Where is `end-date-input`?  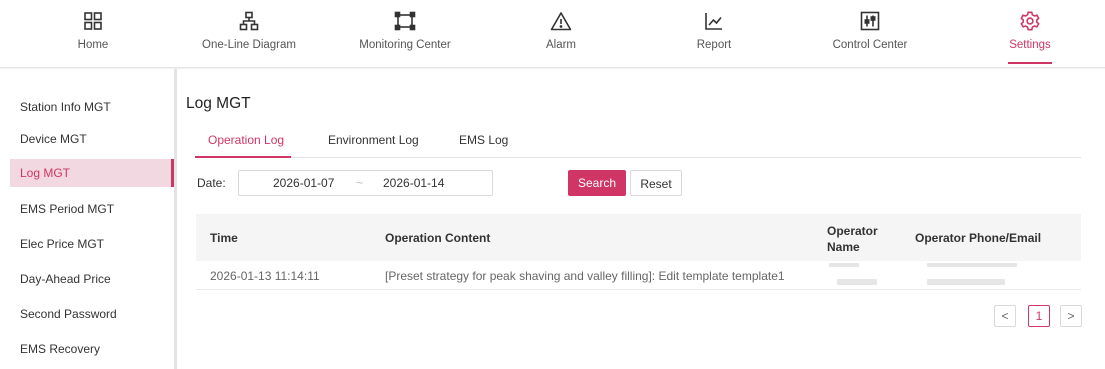 end-date-input is located at coordinates (423, 183).